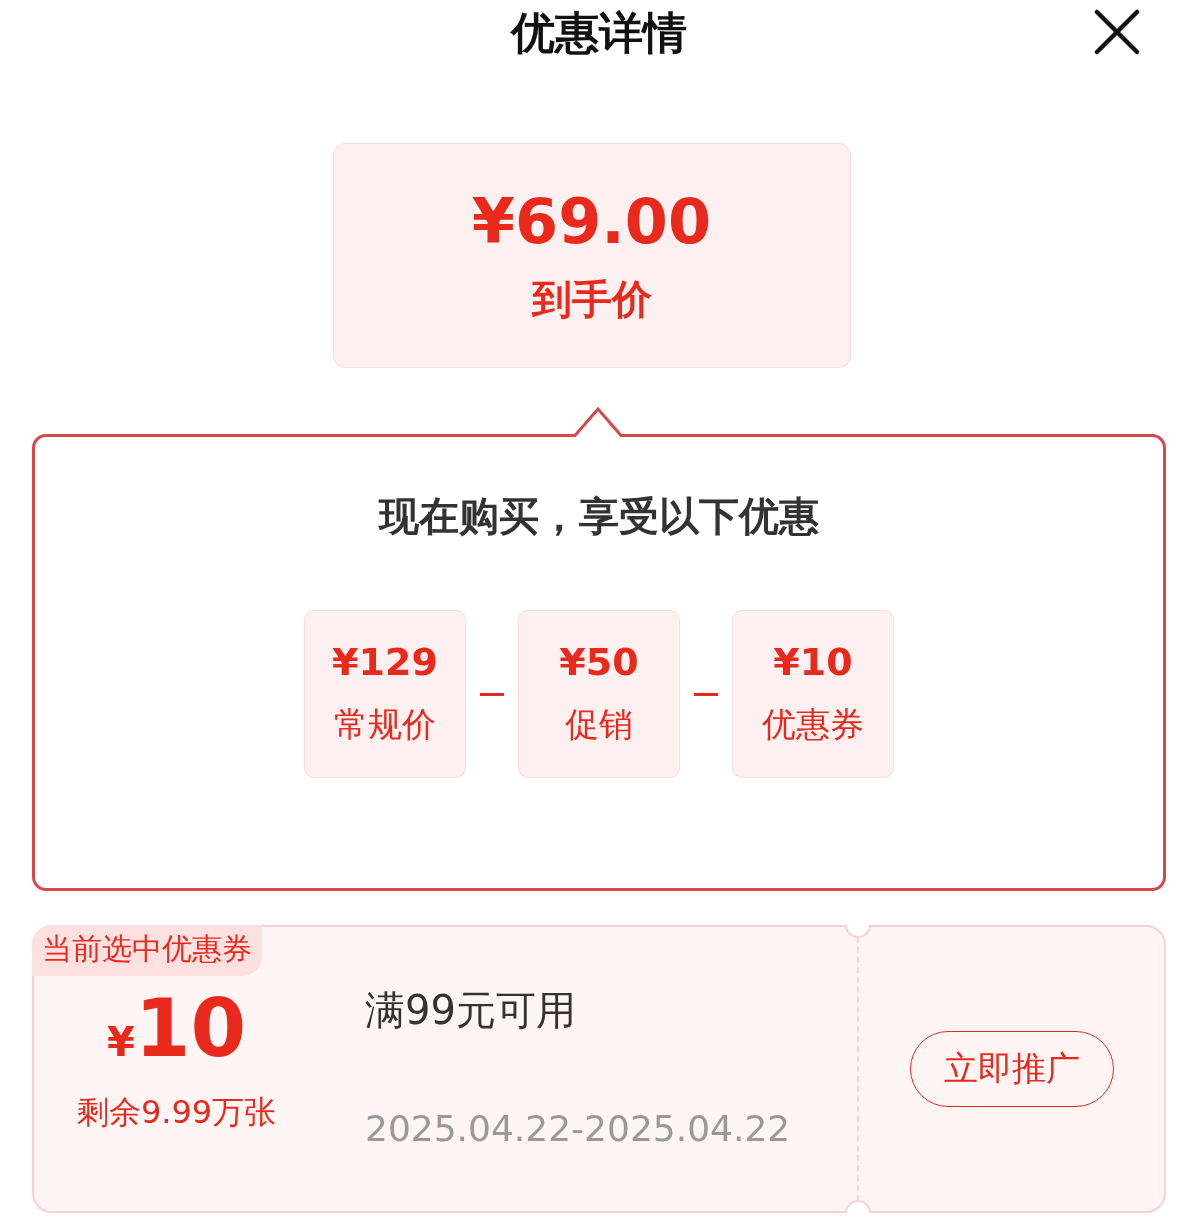 The height and width of the screenshot is (1227, 1181). I want to click on item-amount: ¥10, so click(813, 662).